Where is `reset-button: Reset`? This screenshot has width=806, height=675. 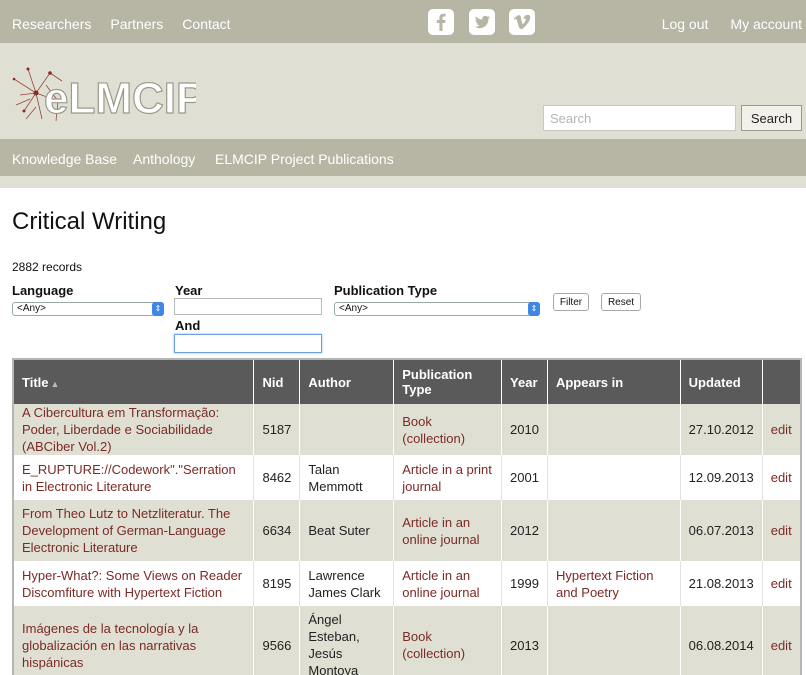
reset-button: Reset is located at coordinates (621, 302).